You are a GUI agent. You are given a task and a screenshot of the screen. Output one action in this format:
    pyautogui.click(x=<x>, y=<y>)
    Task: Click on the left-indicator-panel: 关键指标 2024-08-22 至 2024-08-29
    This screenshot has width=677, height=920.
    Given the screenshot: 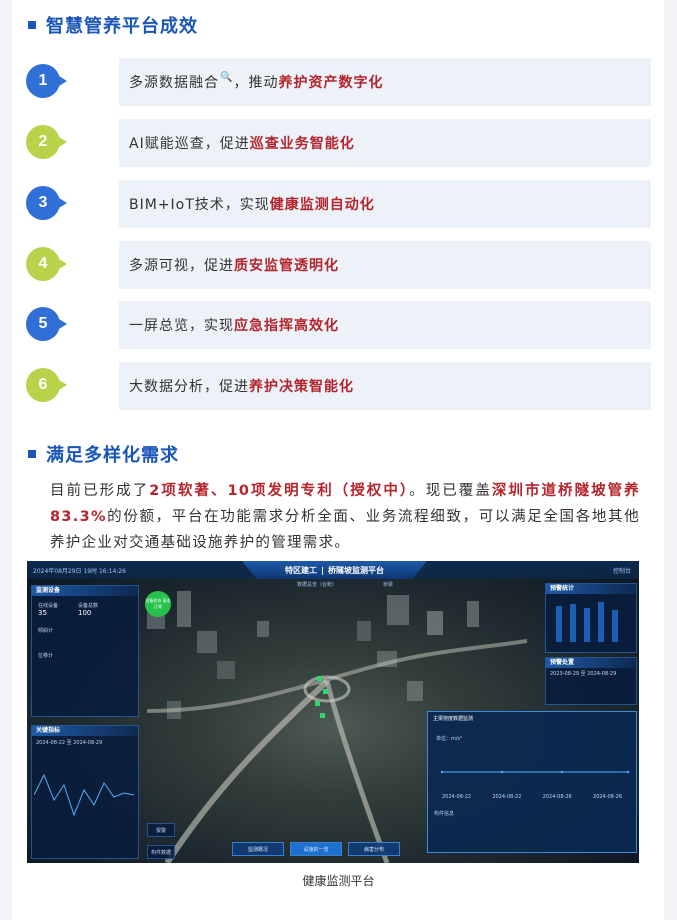 What is the action you would take?
    pyautogui.click(x=85, y=792)
    